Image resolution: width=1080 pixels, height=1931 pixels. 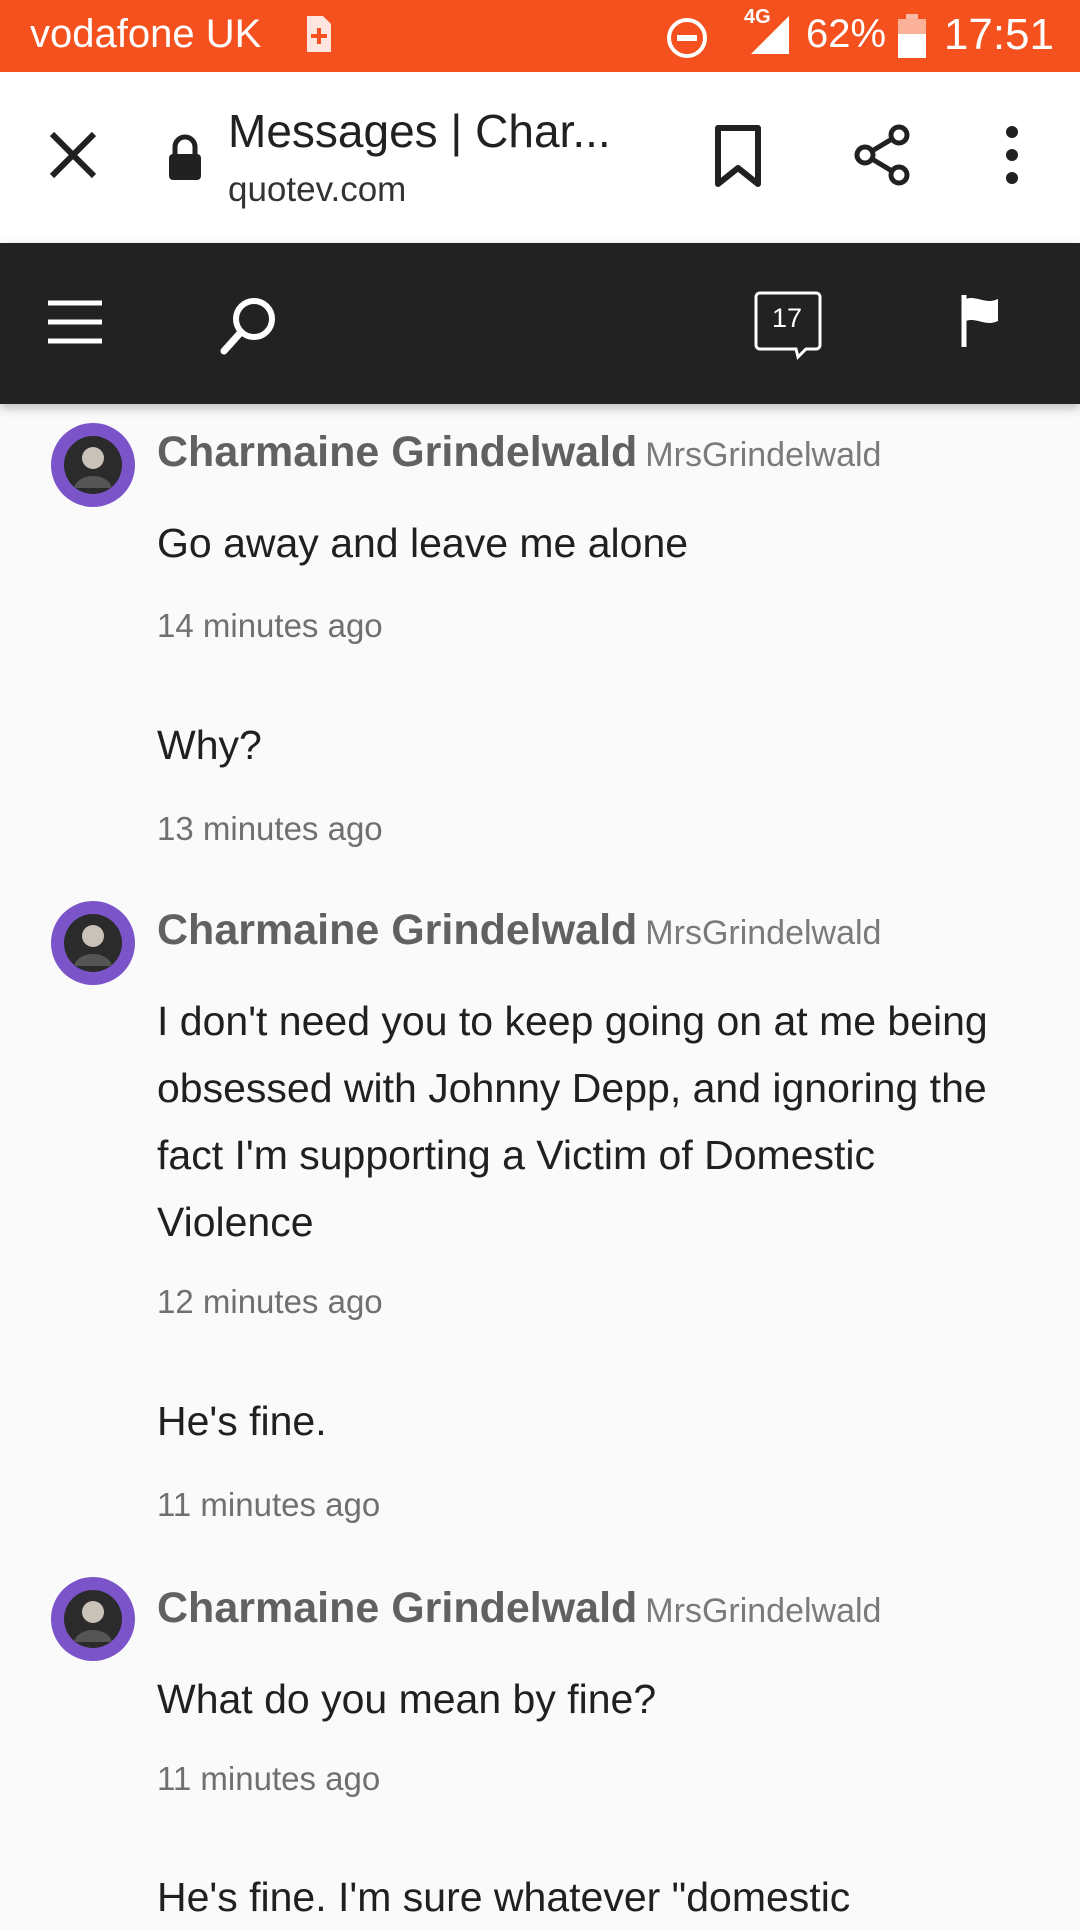 I want to click on more-options-icon, so click(x=1012, y=155).